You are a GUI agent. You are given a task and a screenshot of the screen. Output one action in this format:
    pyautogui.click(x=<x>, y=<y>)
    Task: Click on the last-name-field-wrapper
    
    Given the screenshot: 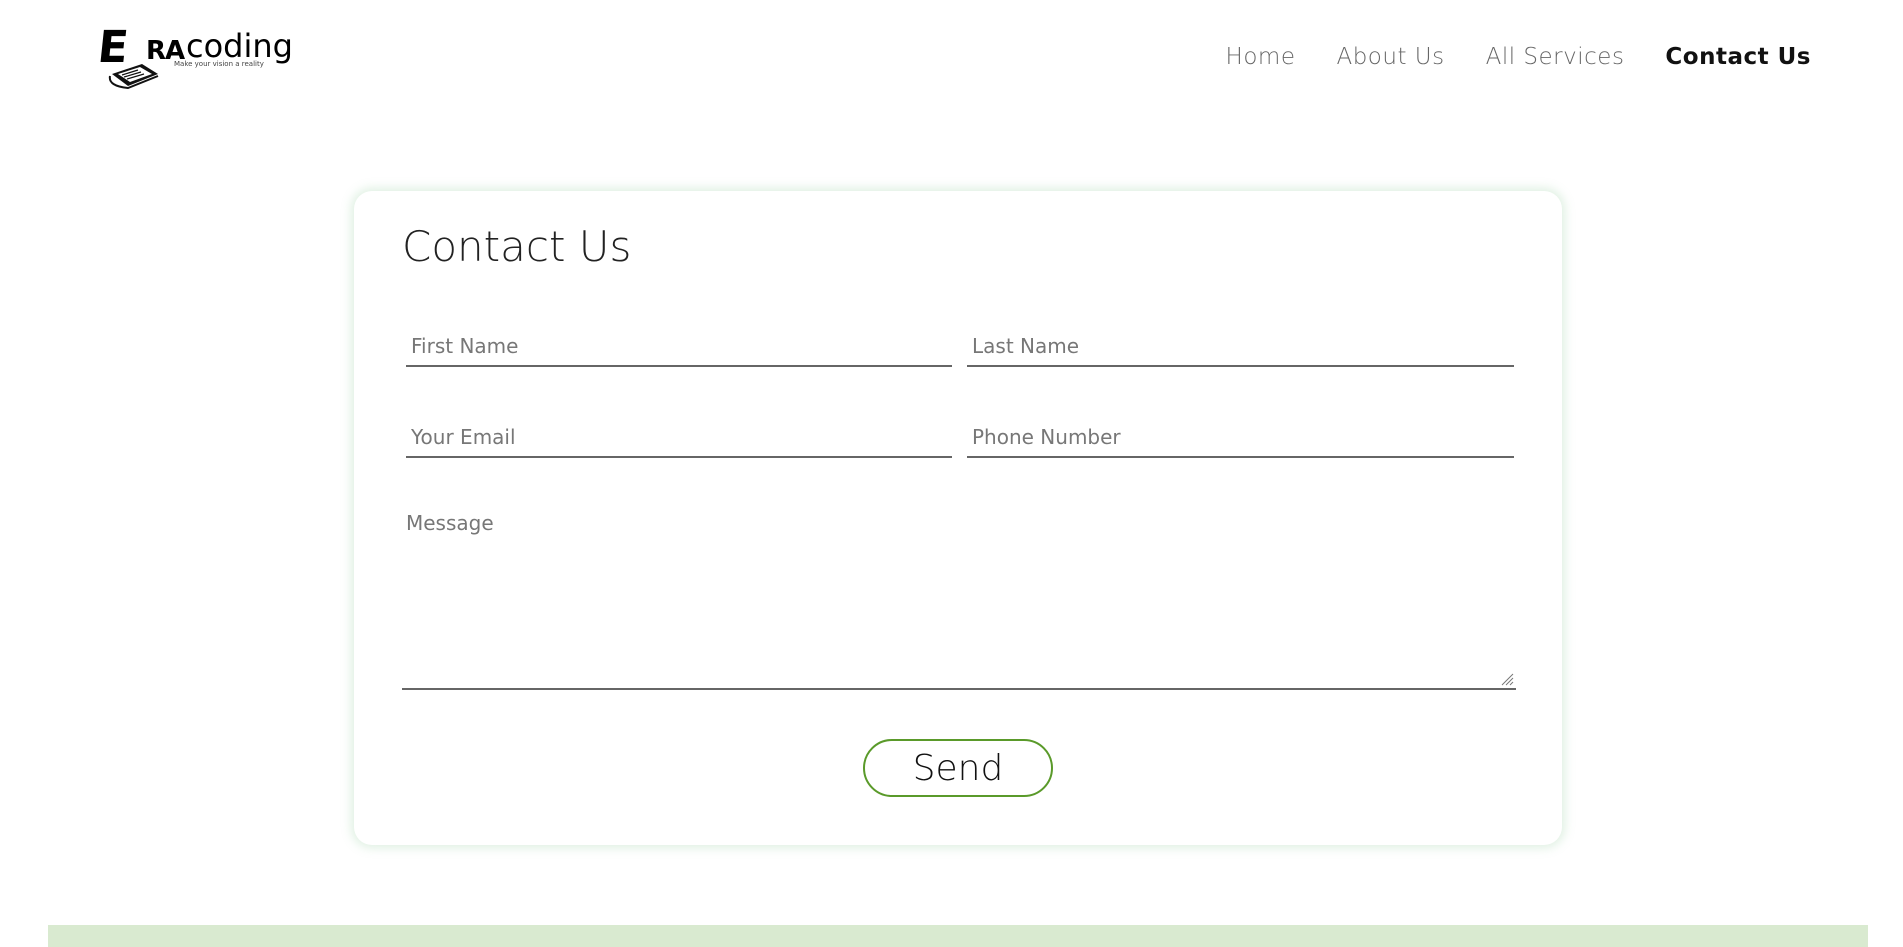 What is the action you would take?
    pyautogui.click(x=1240, y=347)
    